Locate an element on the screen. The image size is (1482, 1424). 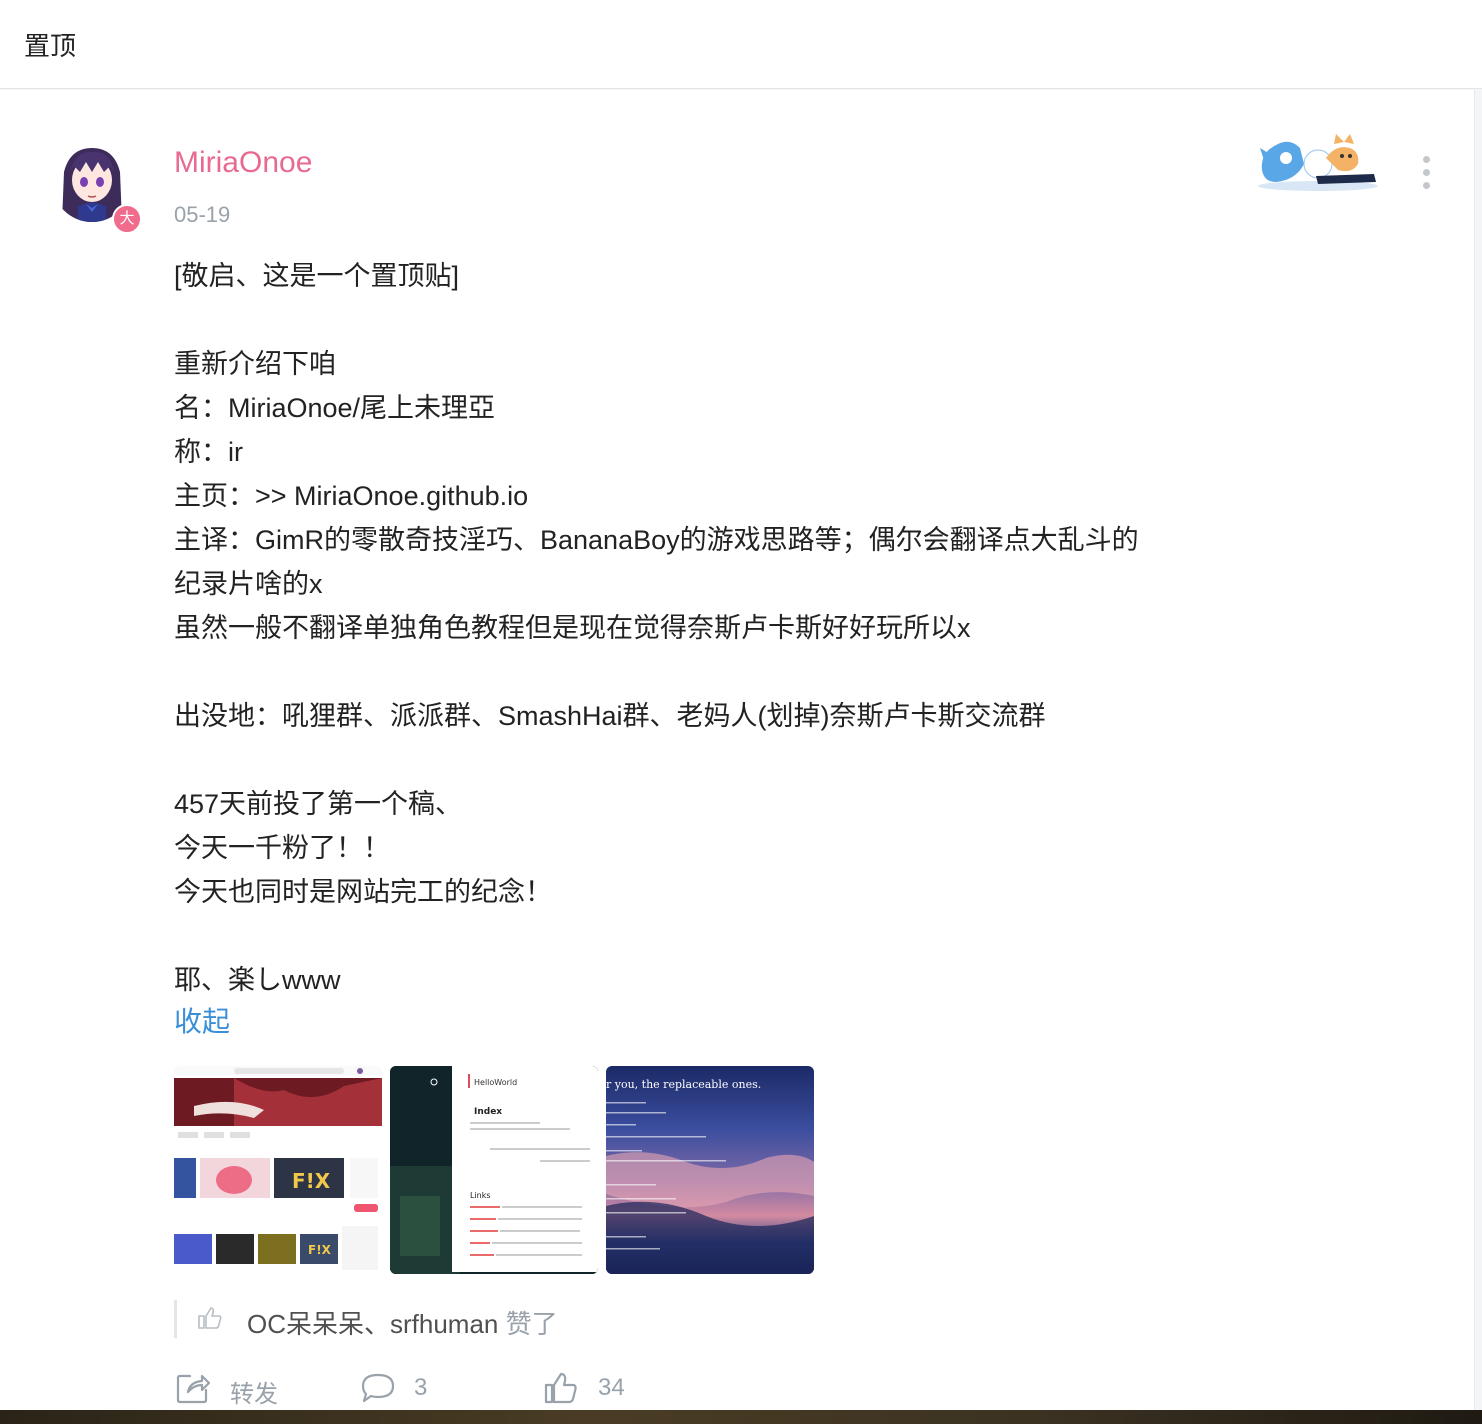
more-icon is located at coordinates (1426, 176).